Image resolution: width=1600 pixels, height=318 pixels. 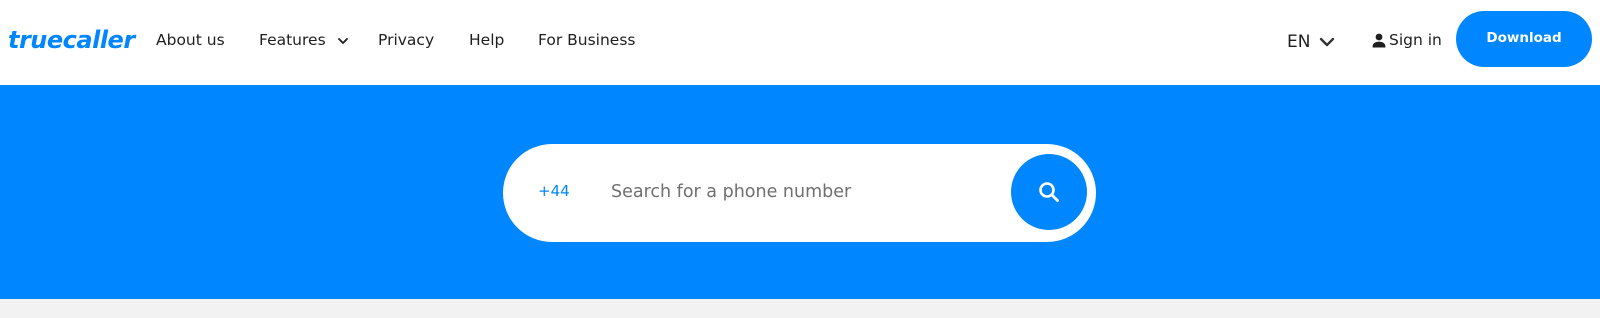 I want to click on user-icon, so click(x=1379, y=40).